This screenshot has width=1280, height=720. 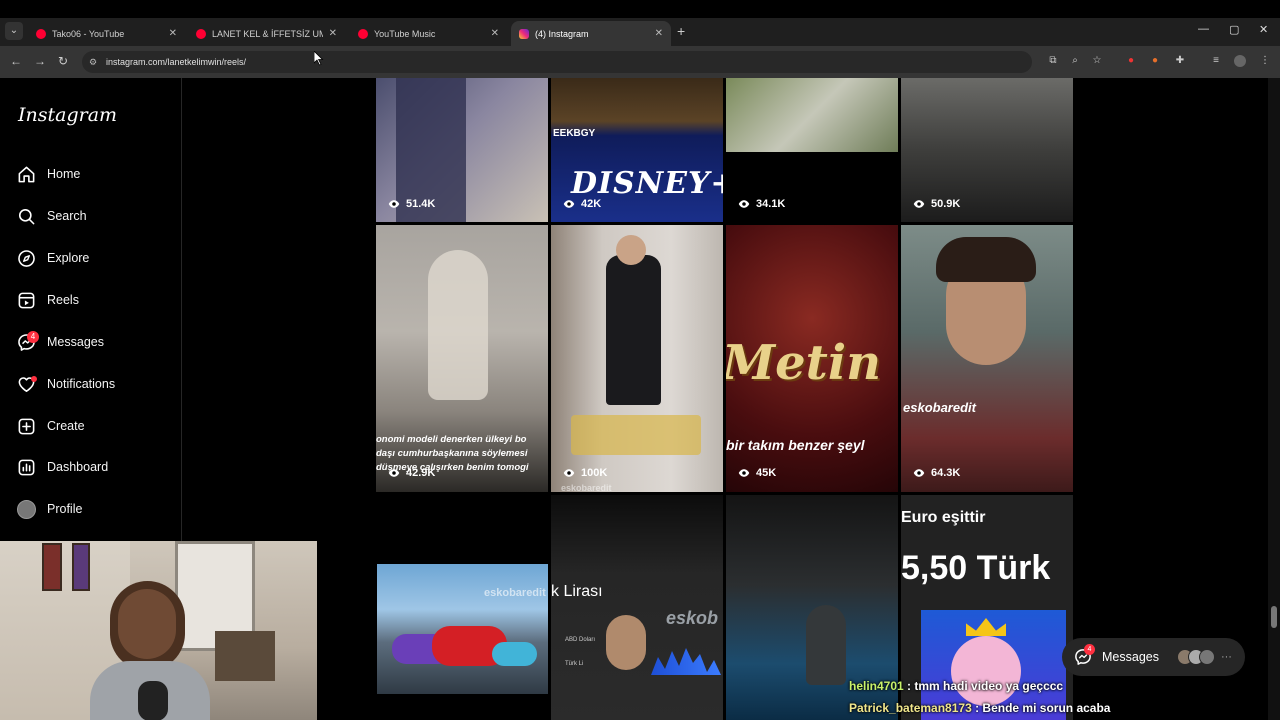 I want to click on browser-tab-active: (4) Instagram ✕, so click(x=591, y=33).